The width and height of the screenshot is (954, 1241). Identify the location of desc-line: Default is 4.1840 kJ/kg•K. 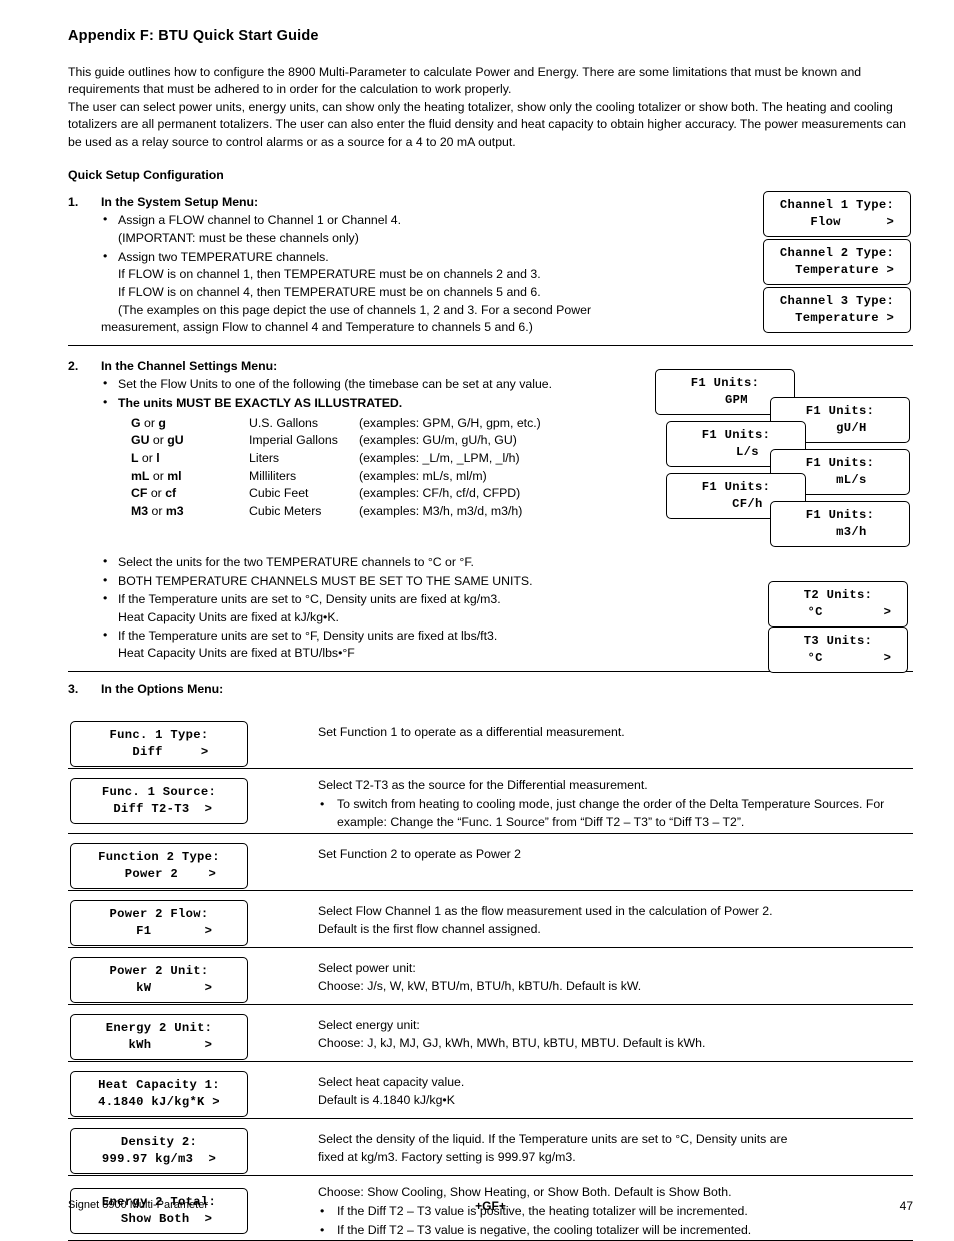
(386, 1100).